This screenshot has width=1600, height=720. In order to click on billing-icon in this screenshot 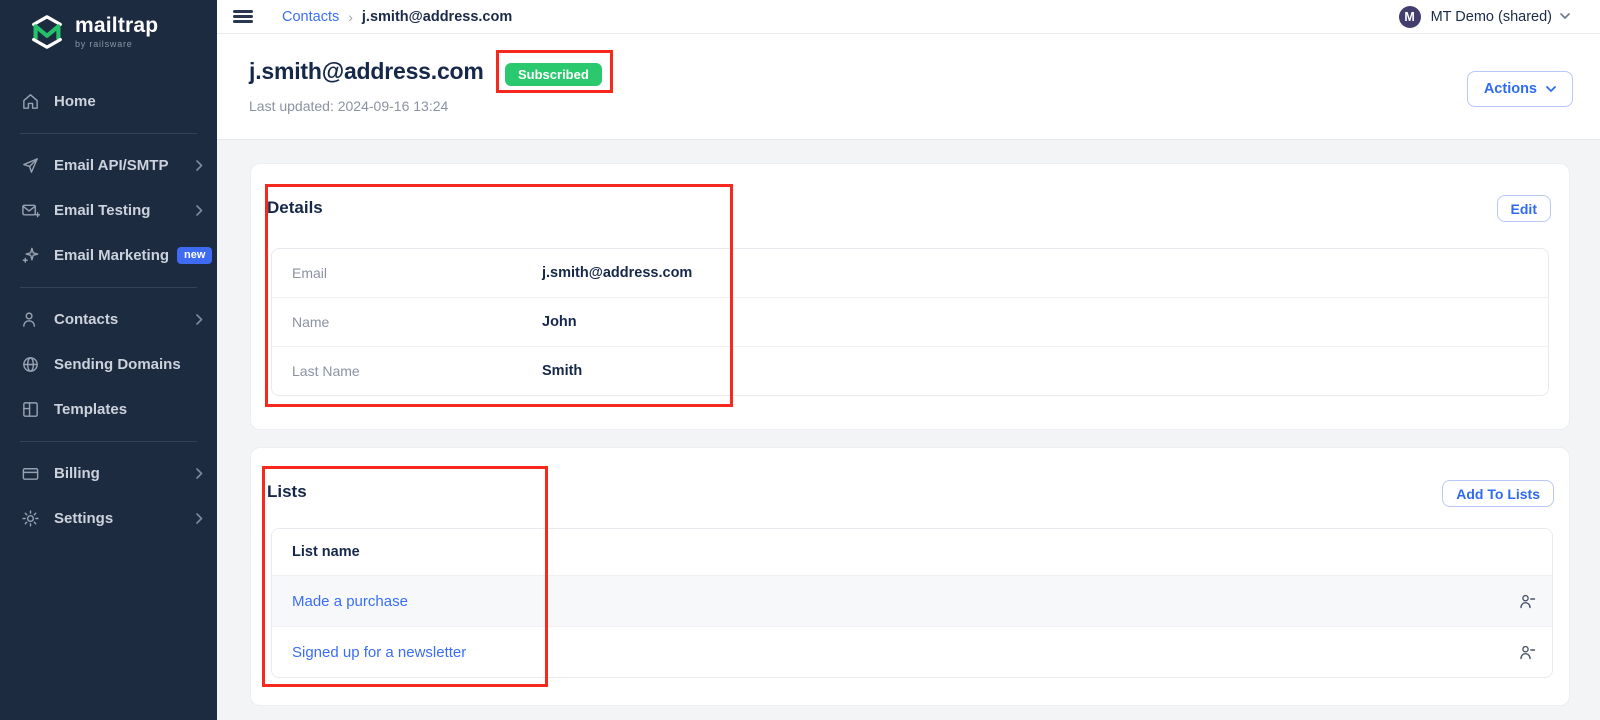, I will do `click(30, 473)`.